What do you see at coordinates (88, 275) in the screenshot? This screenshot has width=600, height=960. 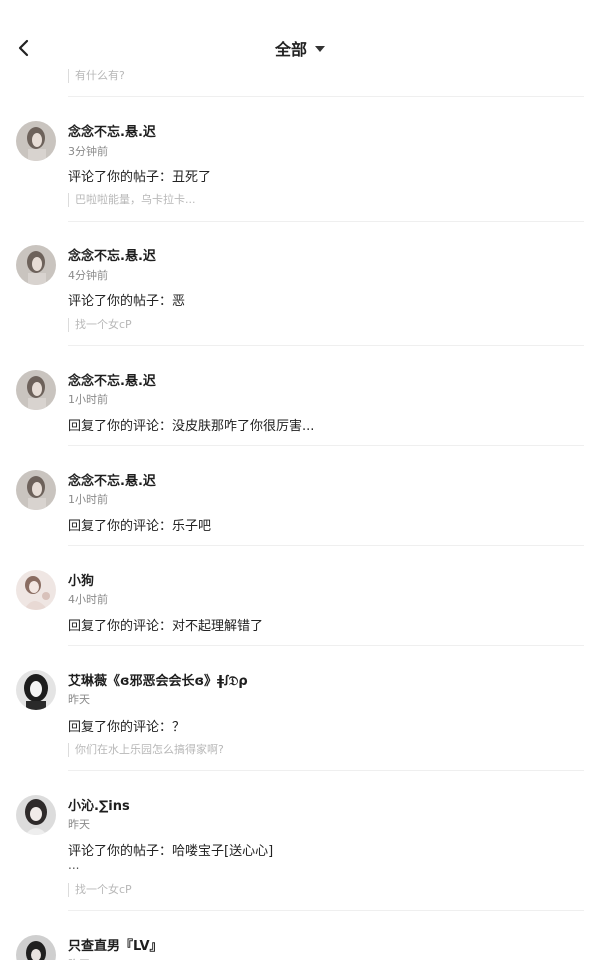 I see `timestamp: 4分钟前` at bounding box center [88, 275].